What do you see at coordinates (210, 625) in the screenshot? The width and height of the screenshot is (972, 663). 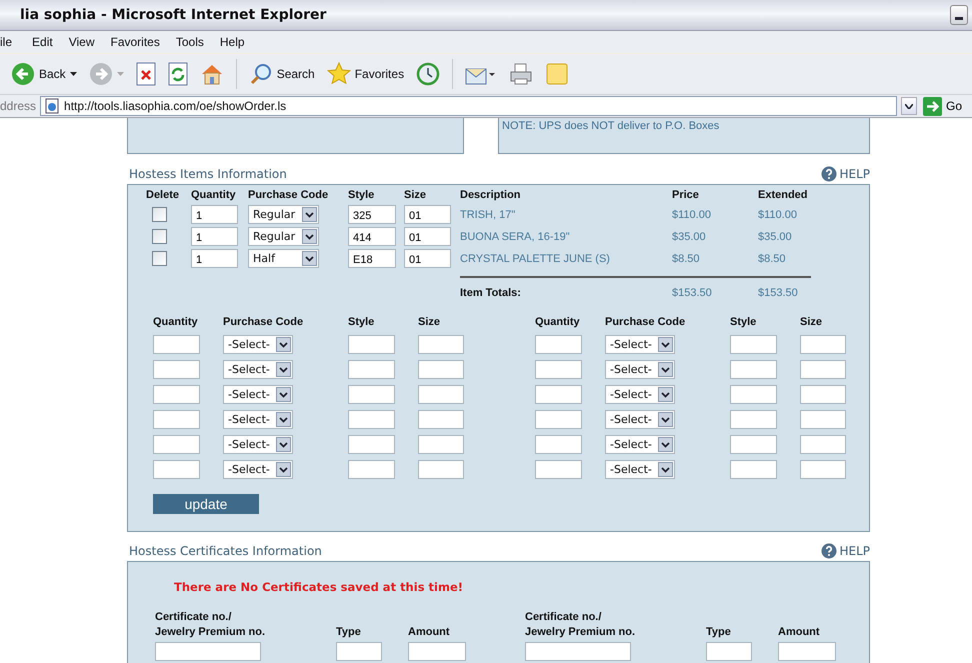 I see `column-header: Certificate no./ Jewelry Premium no.` at bounding box center [210, 625].